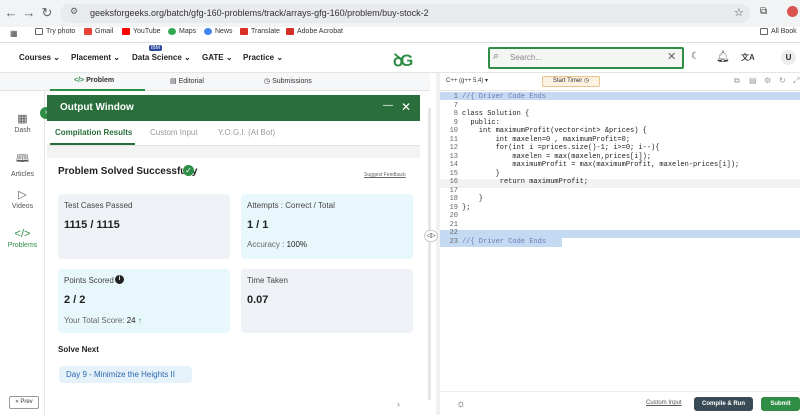 Image resolution: width=800 pixels, height=415 pixels. I want to click on nav-data-science: Data Science ⌄, so click(161, 57).